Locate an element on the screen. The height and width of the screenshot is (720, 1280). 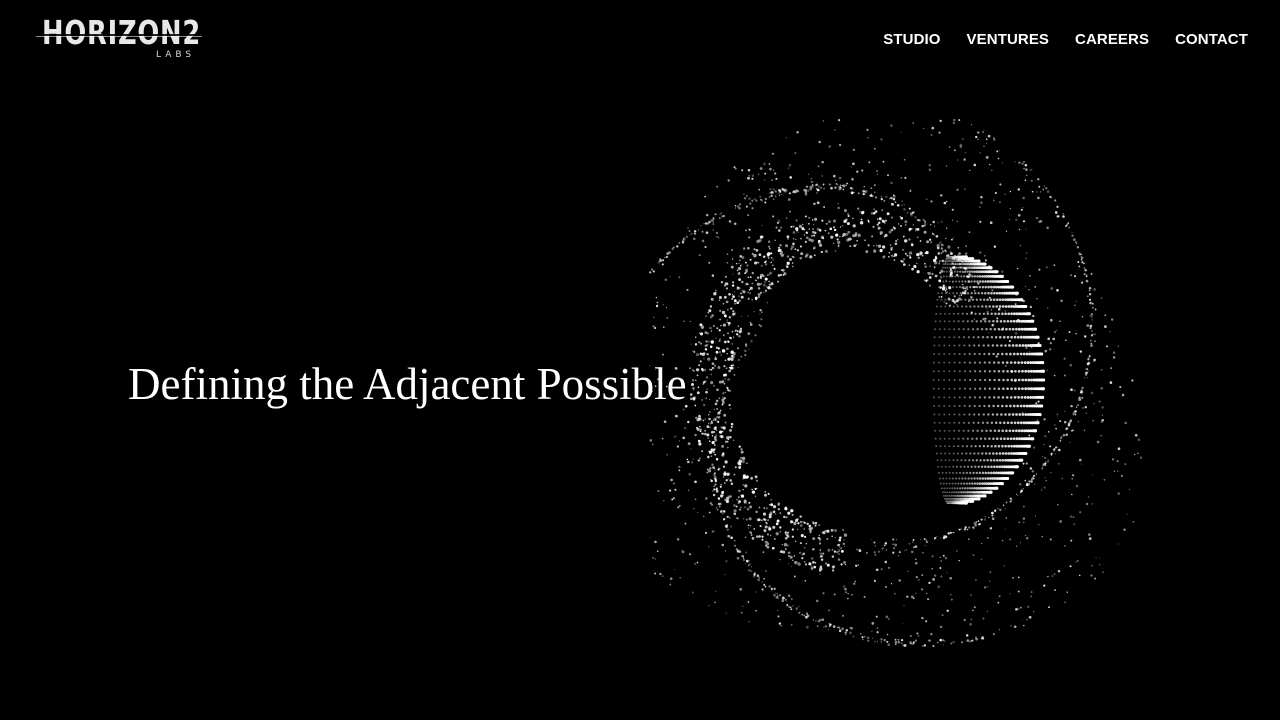
nav-careers-link: CAREERS is located at coordinates (1112, 39).